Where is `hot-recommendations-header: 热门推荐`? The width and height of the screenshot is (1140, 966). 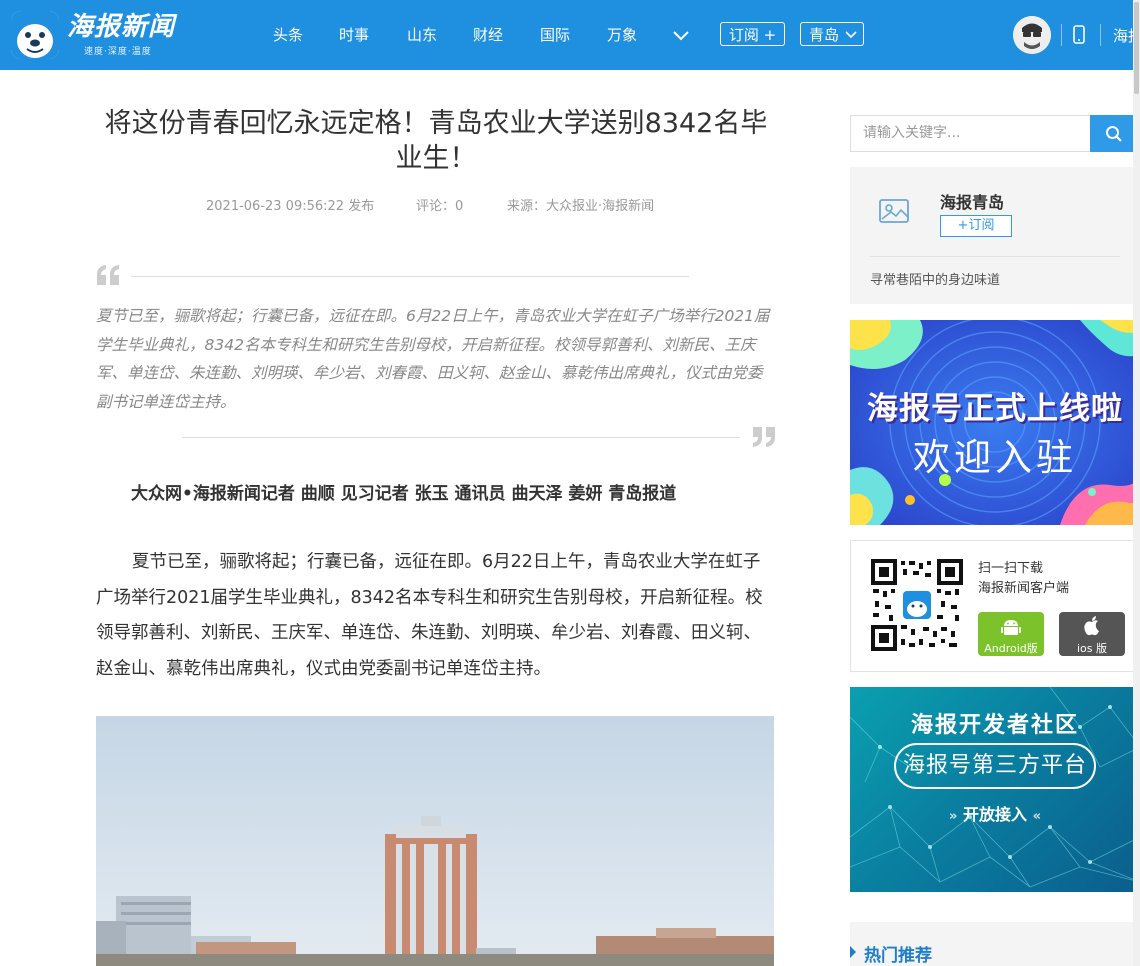
hot-recommendations-header: 热门推荐 is located at coordinates (995, 944).